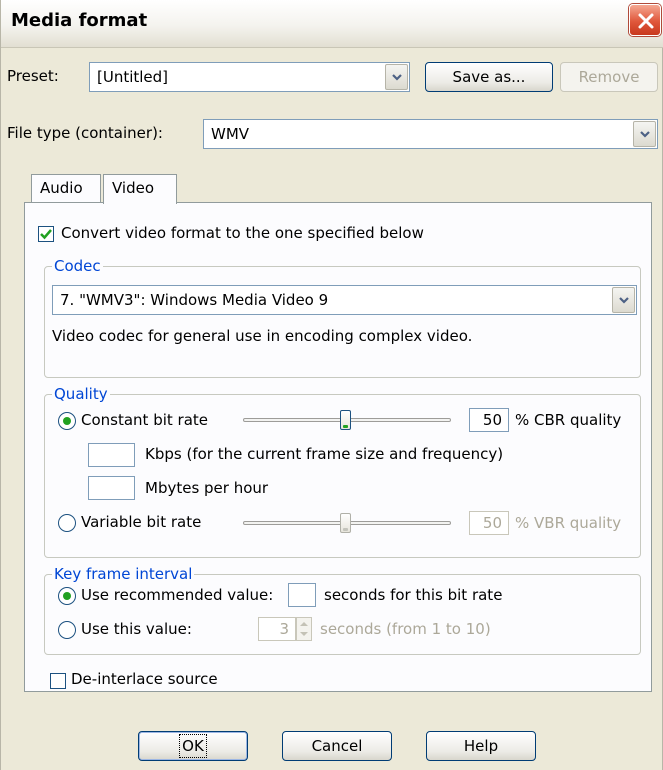 Image resolution: width=663 pixels, height=770 pixels. What do you see at coordinates (177, 595) in the screenshot?
I see `use-recommended-label: Use recommended value:` at bounding box center [177, 595].